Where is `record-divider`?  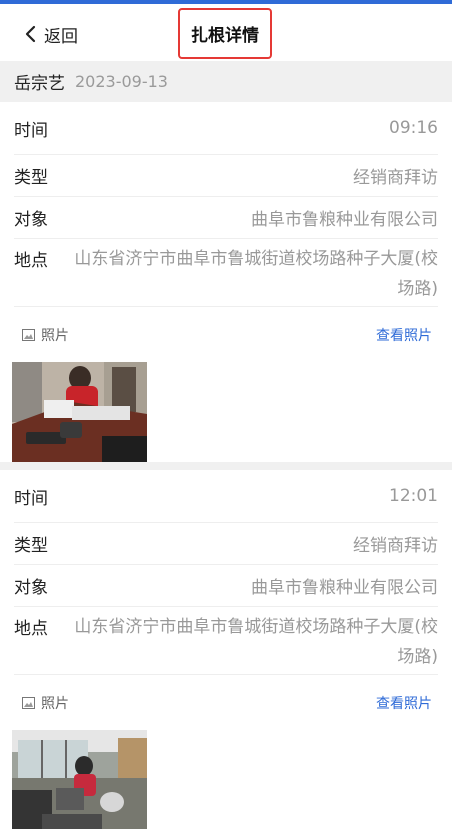 record-divider is located at coordinates (226, 466).